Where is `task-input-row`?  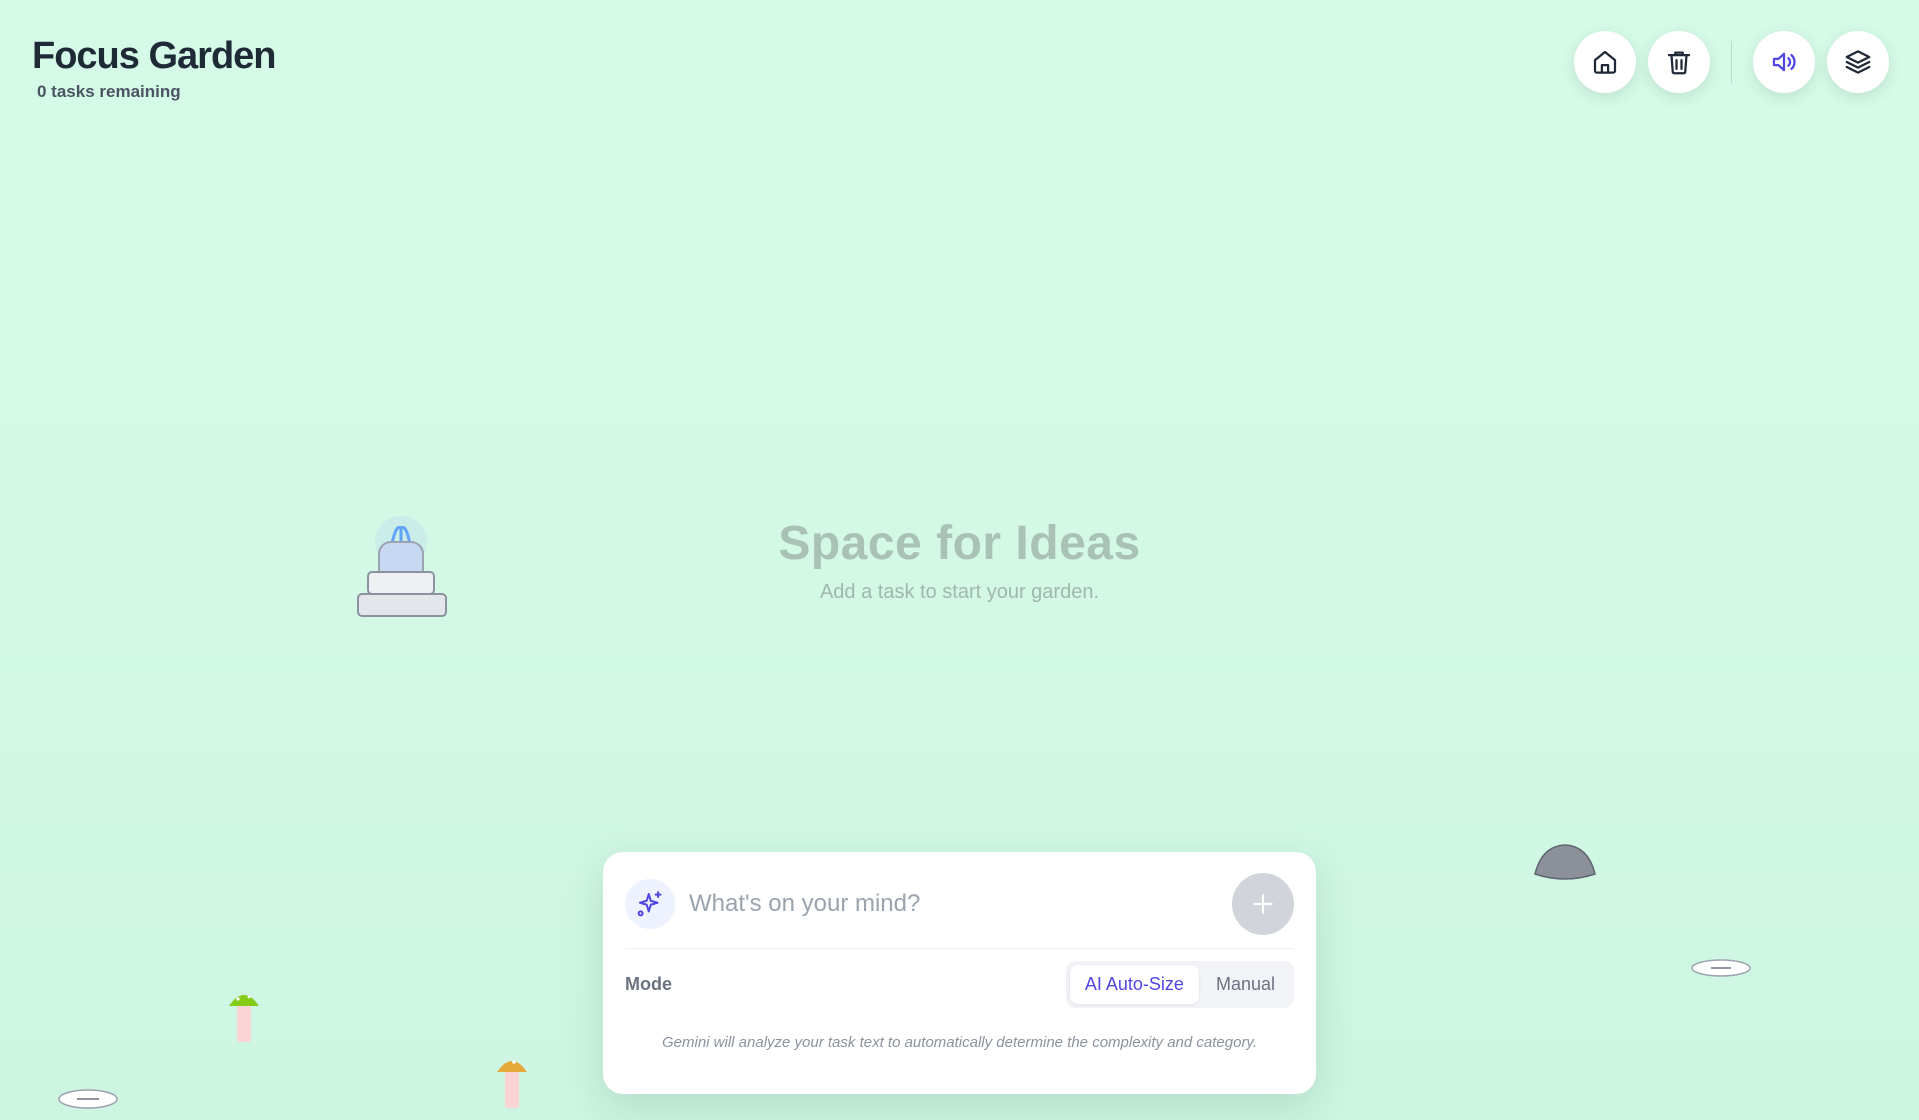 task-input-row is located at coordinates (959, 911).